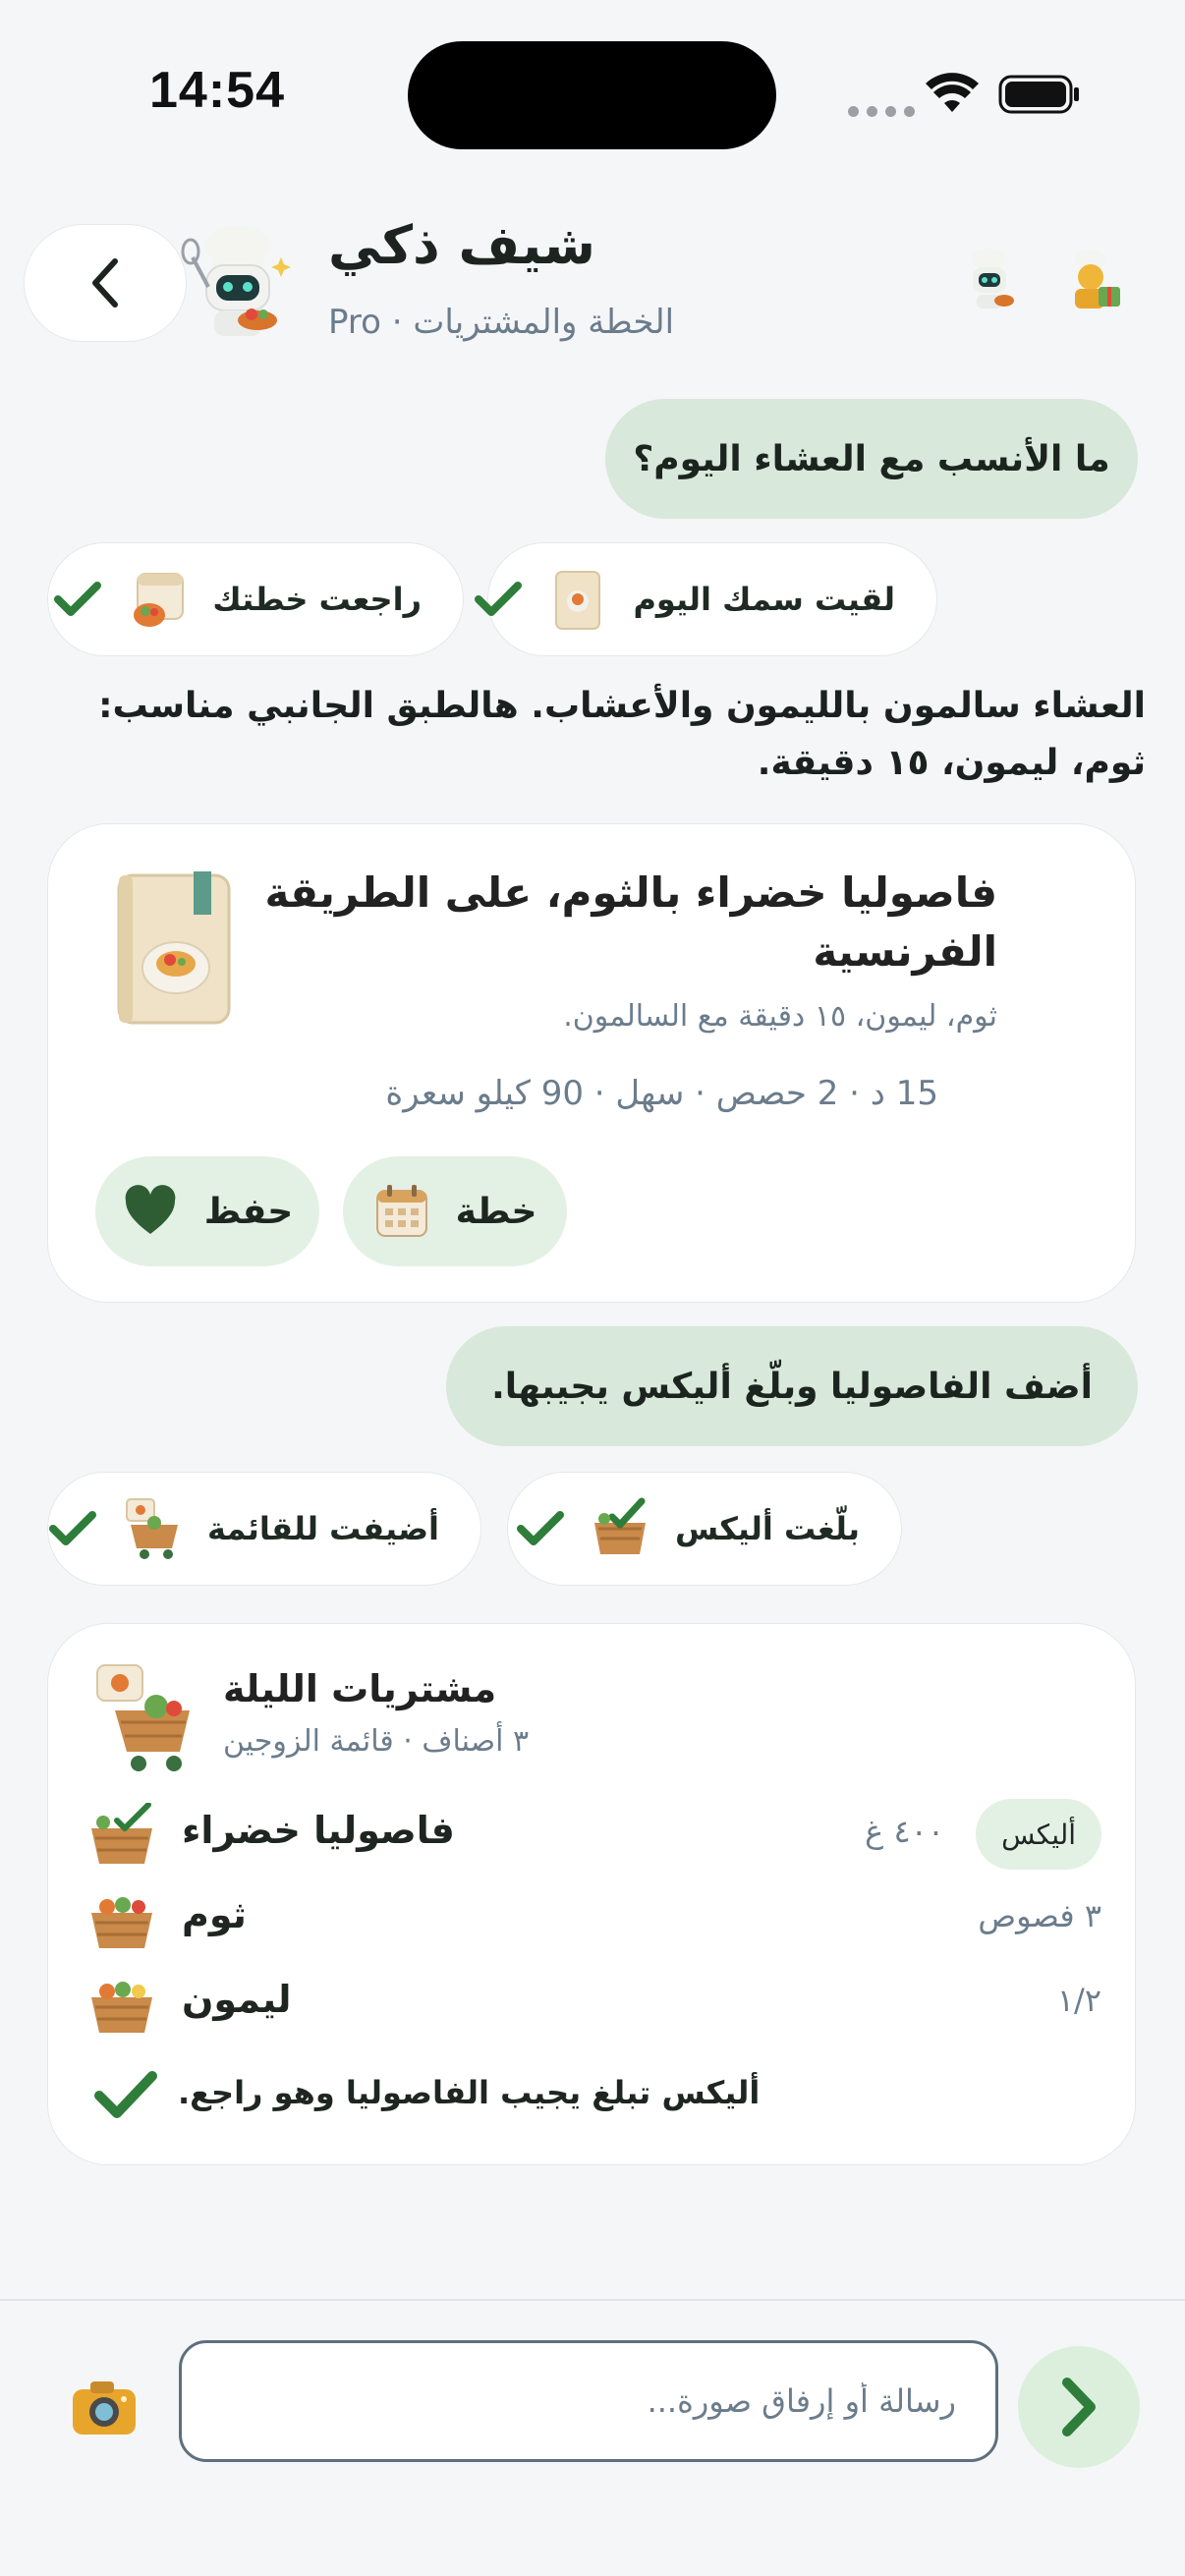 Image resolution: width=1185 pixels, height=2576 pixels. What do you see at coordinates (1038, 1834) in the screenshot?
I see `assignee-badge: أليكس` at bounding box center [1038, 1834].